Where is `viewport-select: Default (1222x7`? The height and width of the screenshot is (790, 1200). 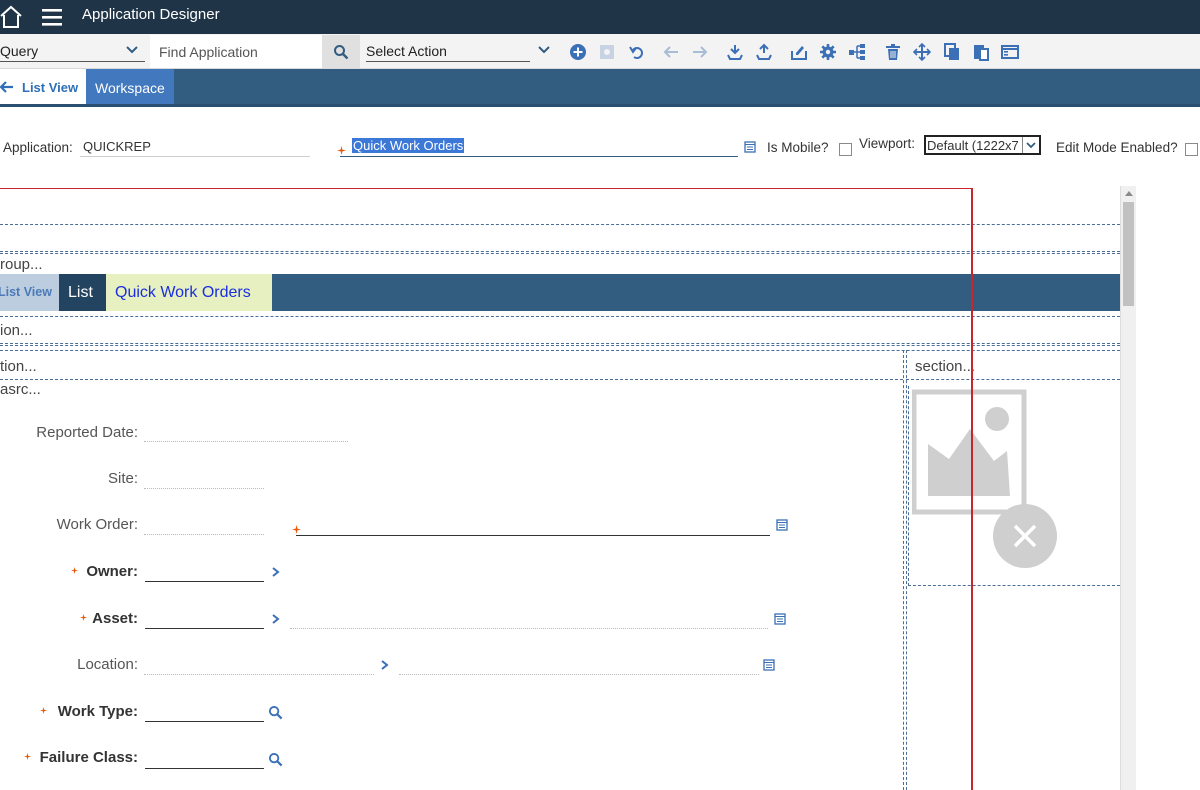 viewport-select: Default (1222x7 is located at coordinates (982, 145).